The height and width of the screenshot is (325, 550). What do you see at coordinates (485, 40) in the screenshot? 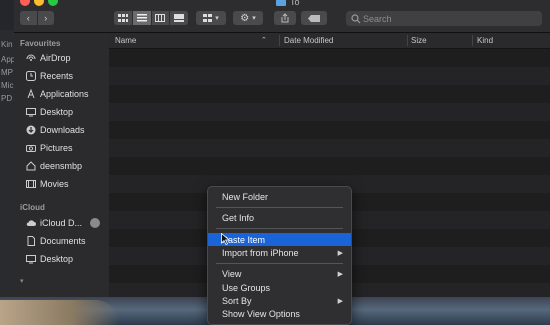
I see `column-kind: Kind` at bounding box center [485, 40].